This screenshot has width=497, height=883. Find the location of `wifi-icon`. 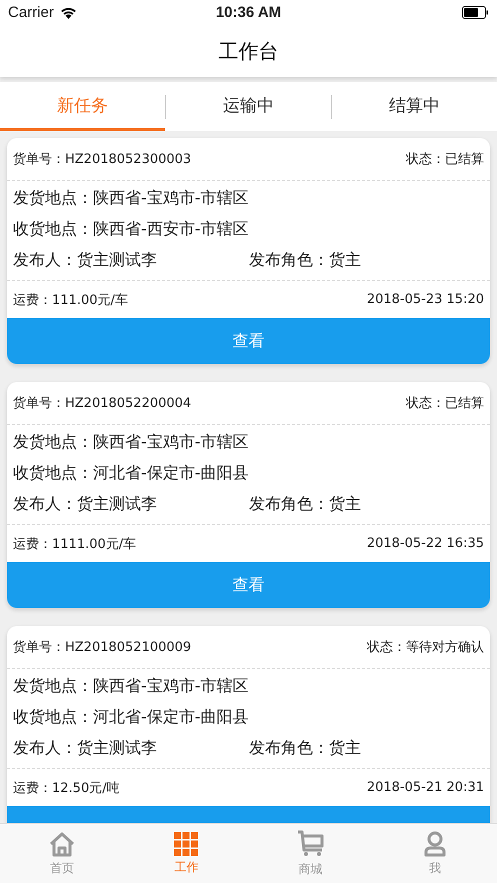

wifi-icon is located at coordinates (68, 12).